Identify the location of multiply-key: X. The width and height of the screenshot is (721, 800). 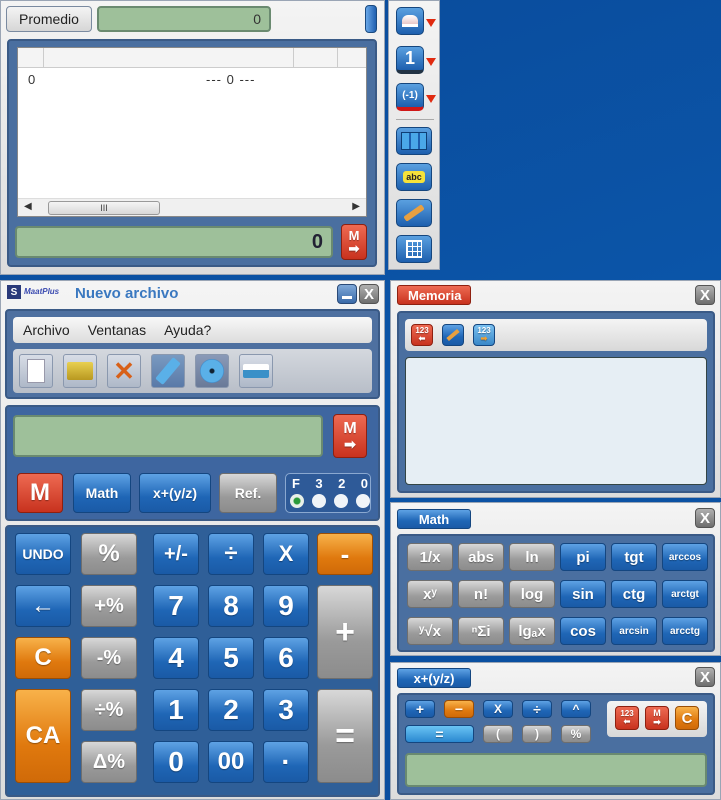
(286, 554).